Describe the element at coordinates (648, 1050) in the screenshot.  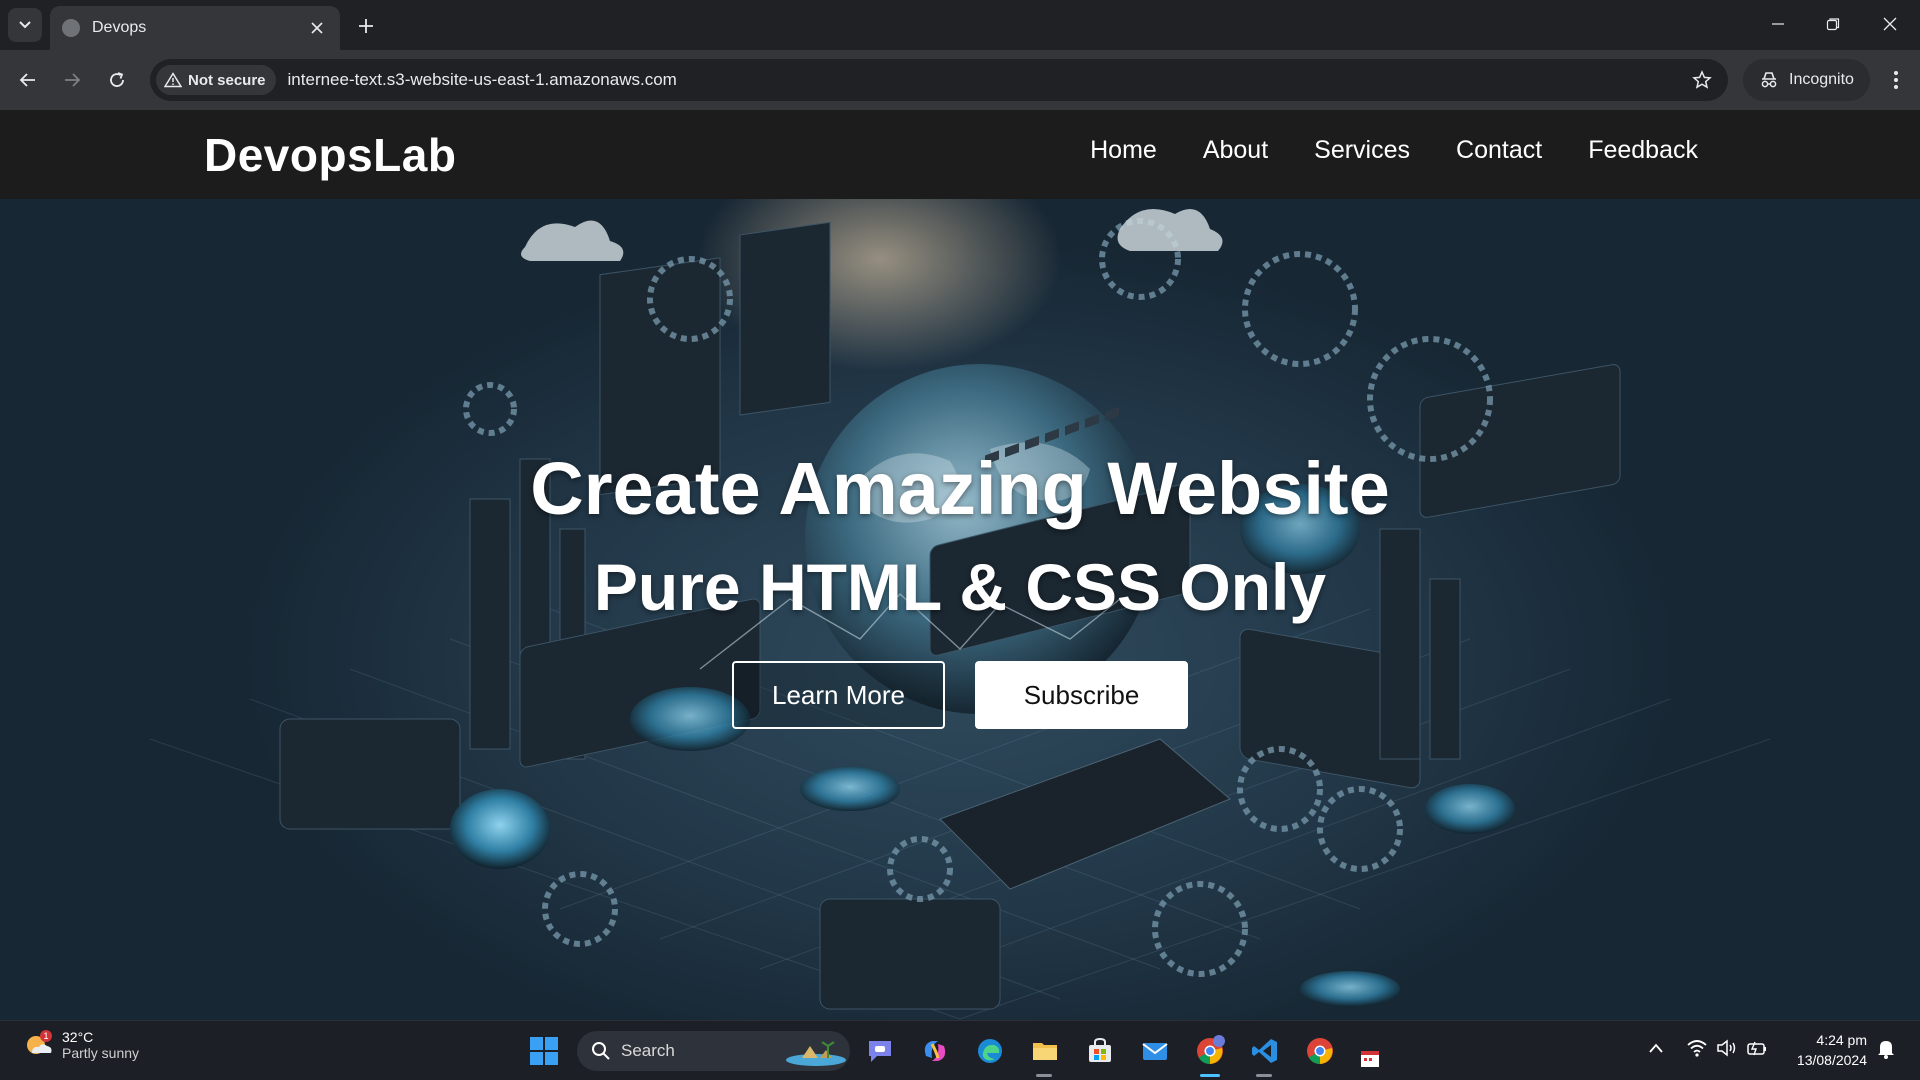
I see `taskbar-search-placeholder: Search` at that location.